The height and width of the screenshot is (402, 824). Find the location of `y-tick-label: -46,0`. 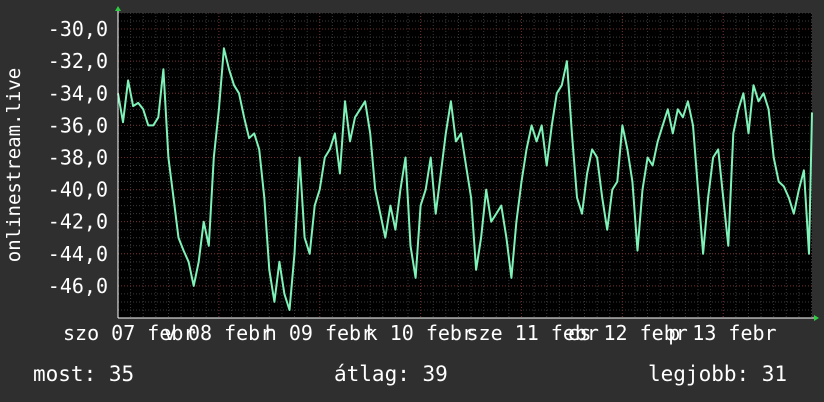

y-tick-label: -46,0 is located at coordinates (78, 286).